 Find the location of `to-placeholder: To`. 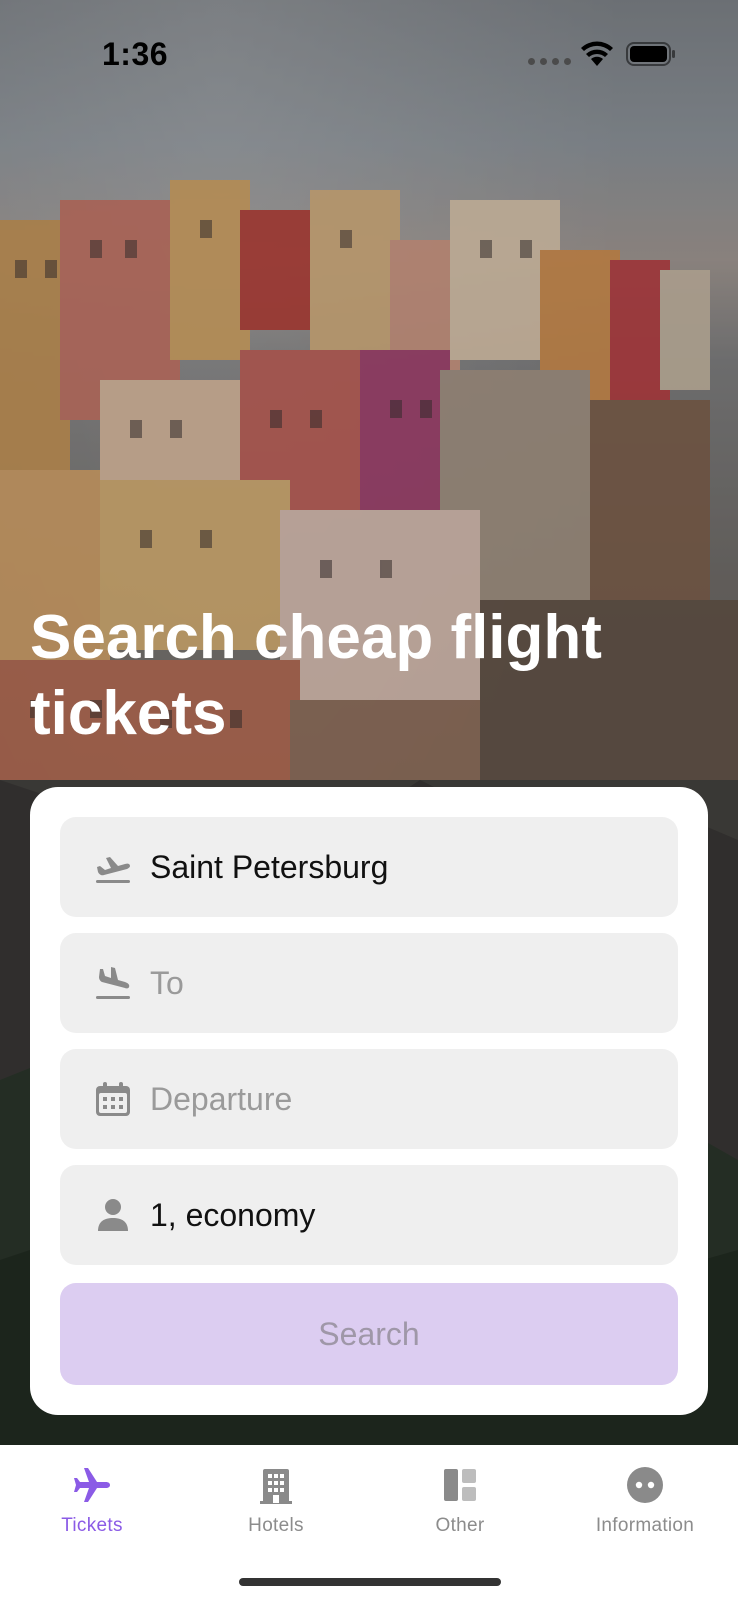

to-placeholder: To is located at coordinates (167, 983).